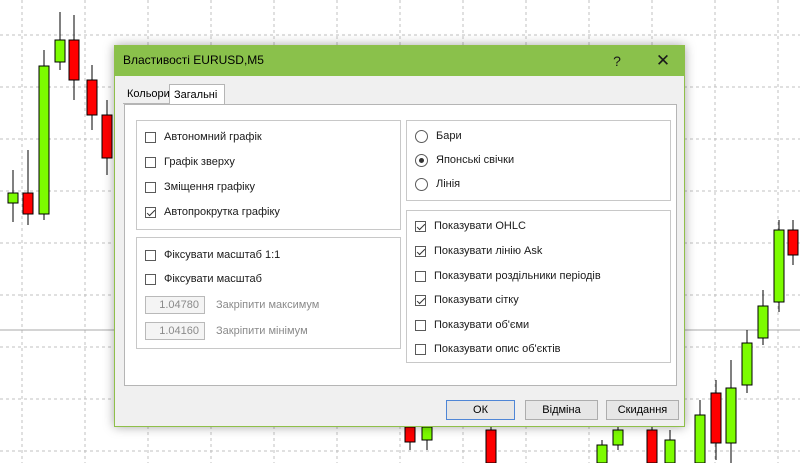 The width and height of the screenshot is (800, 463). I want to click on line-radio, so click(421, 184).